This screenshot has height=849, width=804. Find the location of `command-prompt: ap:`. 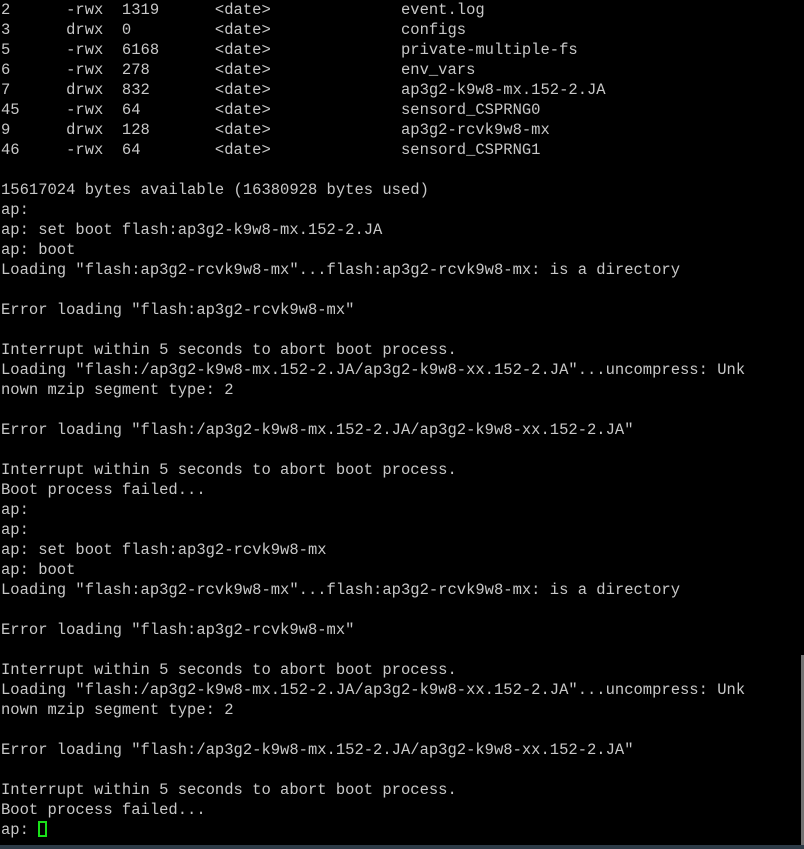

command-prompt: ap: is located at coordinates (372, 830).